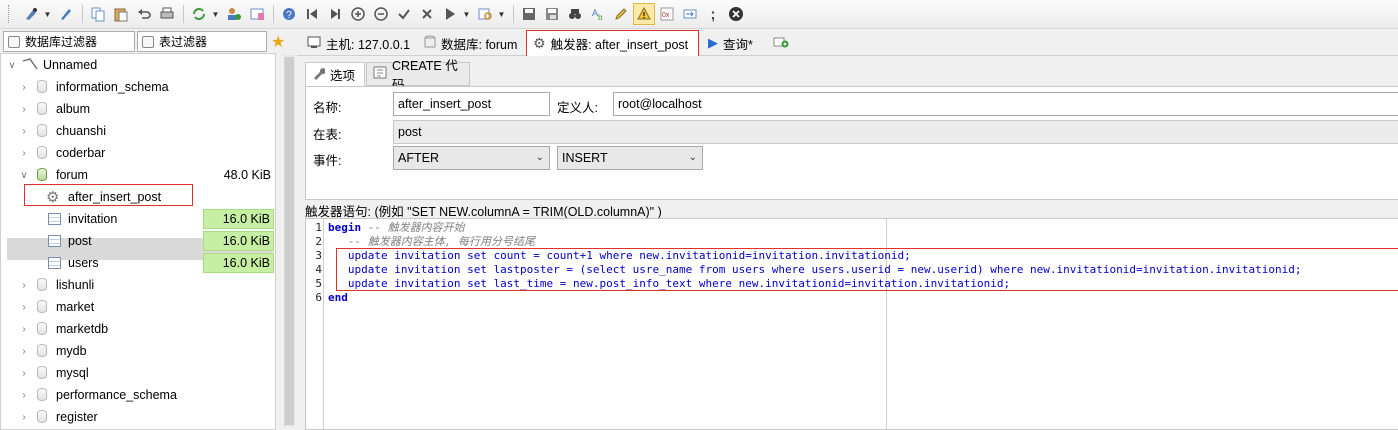  I want to click on db-size: 48.0 KiB, so click(247, 175).